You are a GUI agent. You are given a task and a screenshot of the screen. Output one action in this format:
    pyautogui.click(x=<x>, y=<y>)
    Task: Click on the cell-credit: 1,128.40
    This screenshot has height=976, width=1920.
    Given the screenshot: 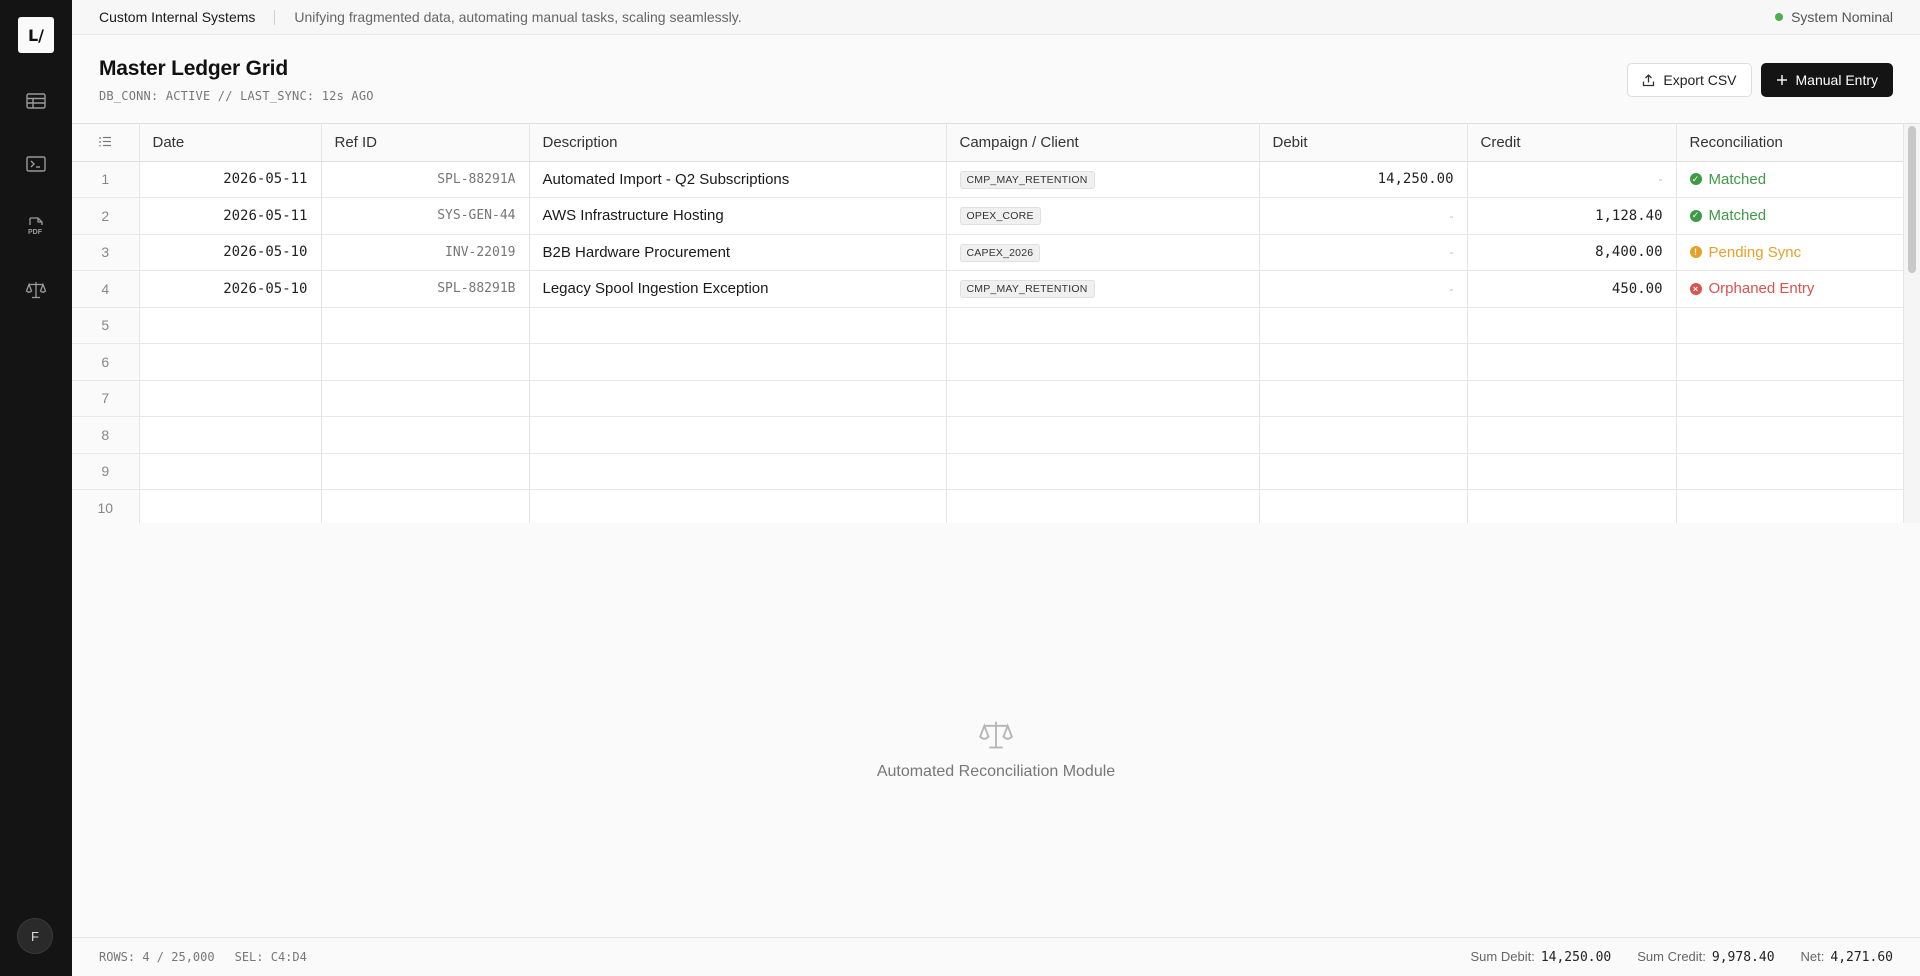 What is the action you would take?
    pyautogui.click(x=1572, y=216)
    